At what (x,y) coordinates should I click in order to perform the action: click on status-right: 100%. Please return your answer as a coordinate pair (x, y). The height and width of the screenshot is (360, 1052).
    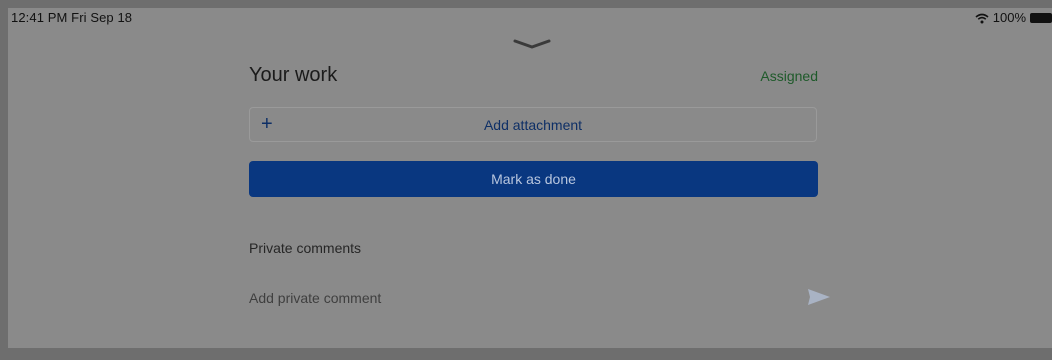
    Looking at the image, I should click on (1013, 17).